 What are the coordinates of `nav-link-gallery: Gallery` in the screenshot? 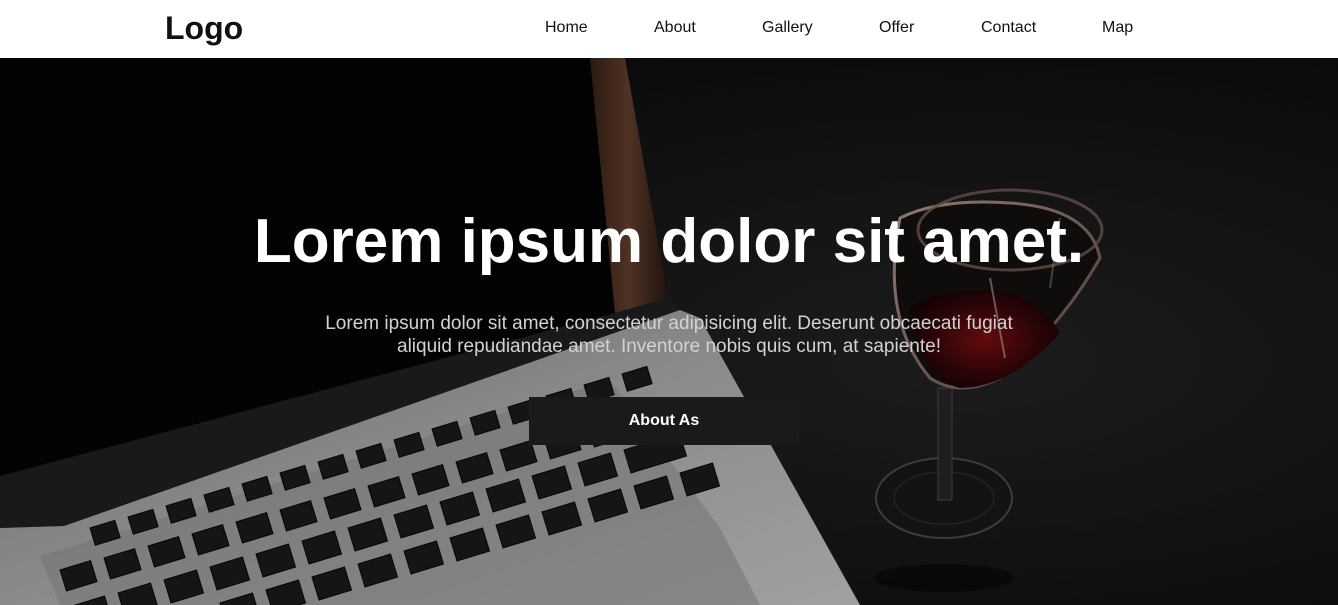 It's located at (787, 28).